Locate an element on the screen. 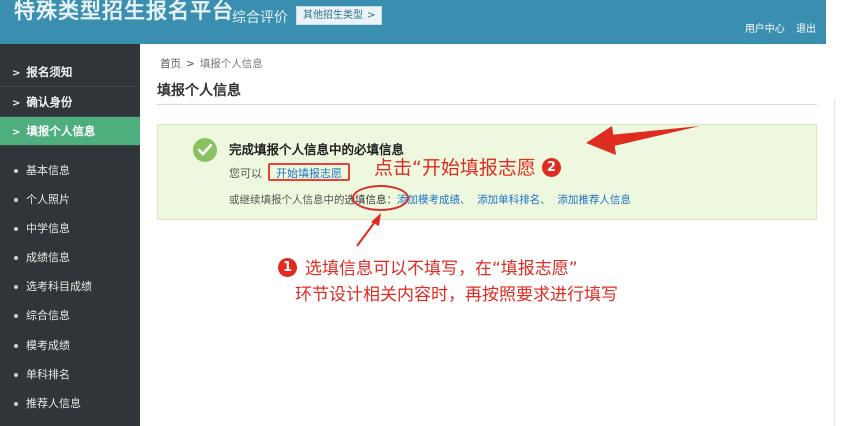 This screenshot has height=426, width=848. step-number-badge: 1 is located at coordinates (287, 267).